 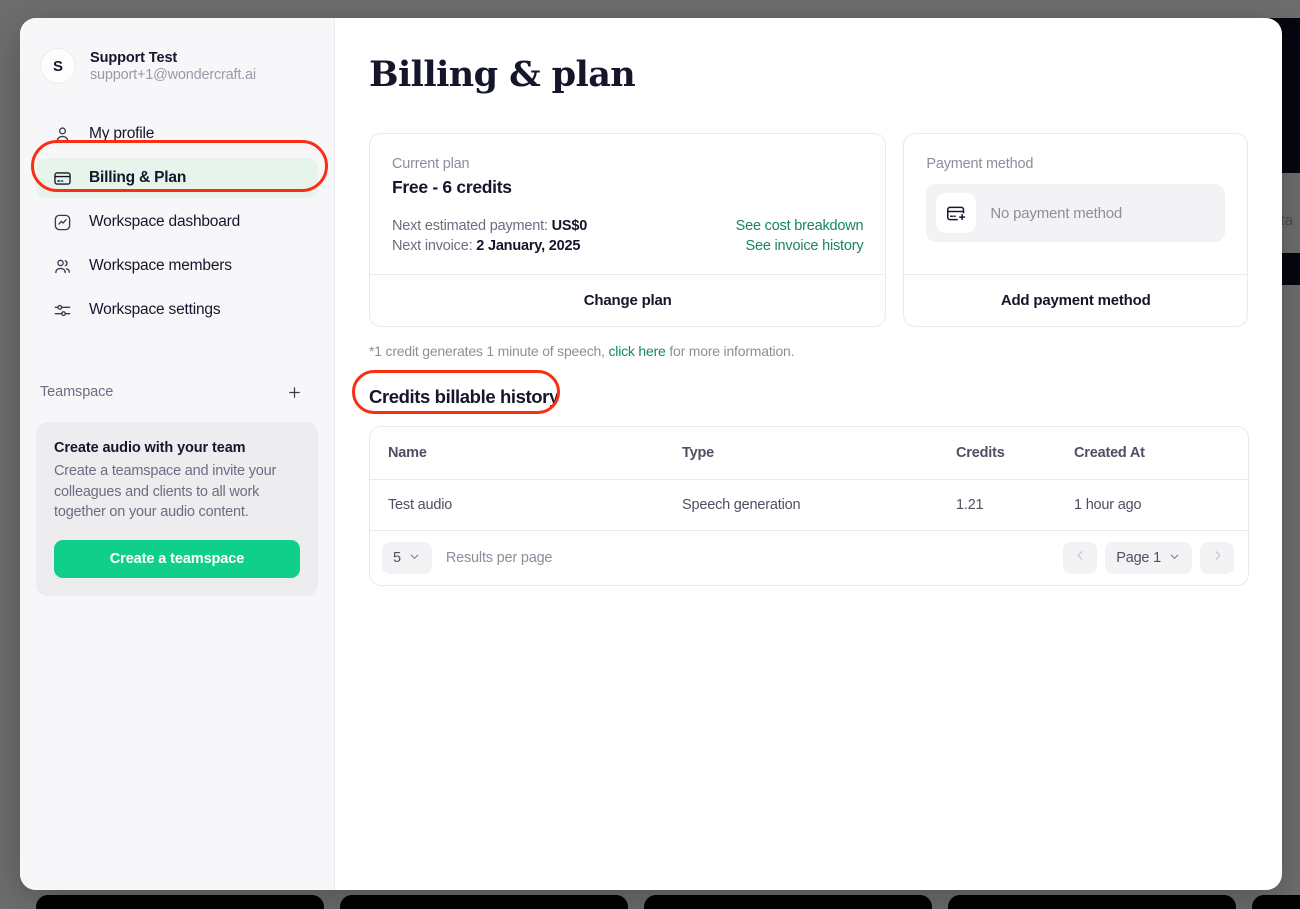 What do you see at coordinates (1161, 453) in the screenshot?
I see `column-header-created-at: Created At` at bounding box center [1161, 453].